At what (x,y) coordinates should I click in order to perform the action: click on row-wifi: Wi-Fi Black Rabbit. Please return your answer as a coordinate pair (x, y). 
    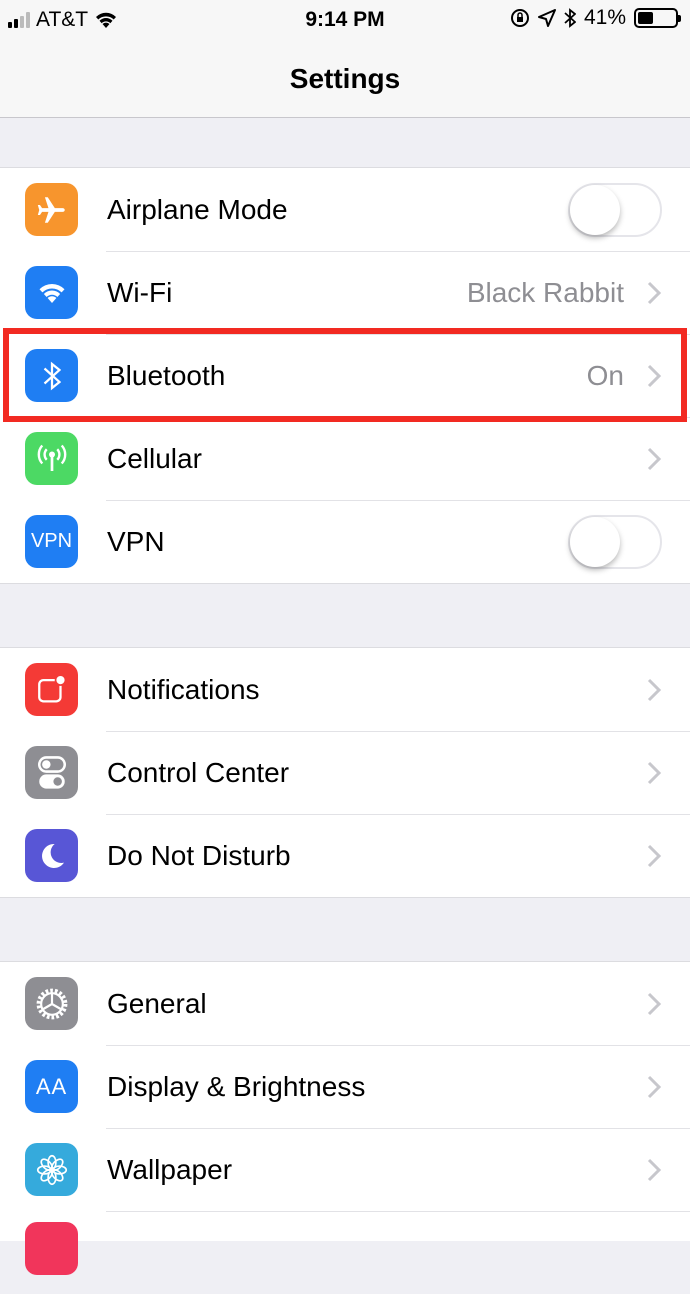
    Looking at the image, I should click on (345, 292).